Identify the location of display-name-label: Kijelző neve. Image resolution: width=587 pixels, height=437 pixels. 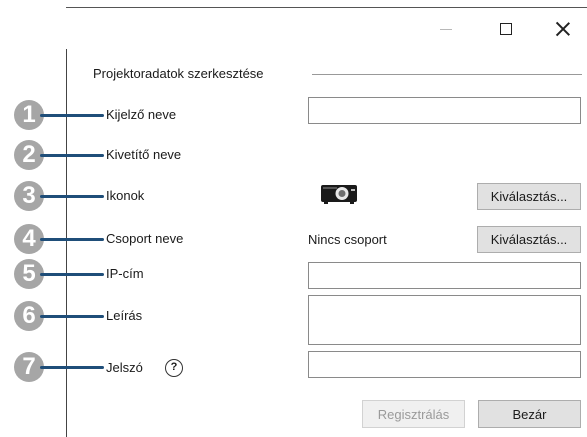
(141, 114).